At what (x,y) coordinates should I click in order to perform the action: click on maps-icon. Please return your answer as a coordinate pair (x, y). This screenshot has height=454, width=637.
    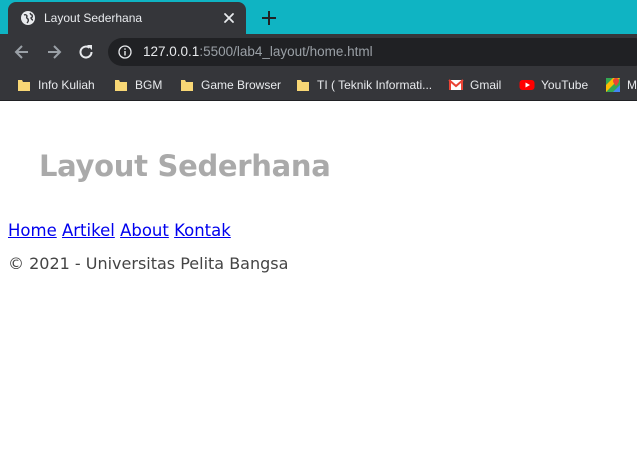
    Looking at the image, I should click on (613, 85).